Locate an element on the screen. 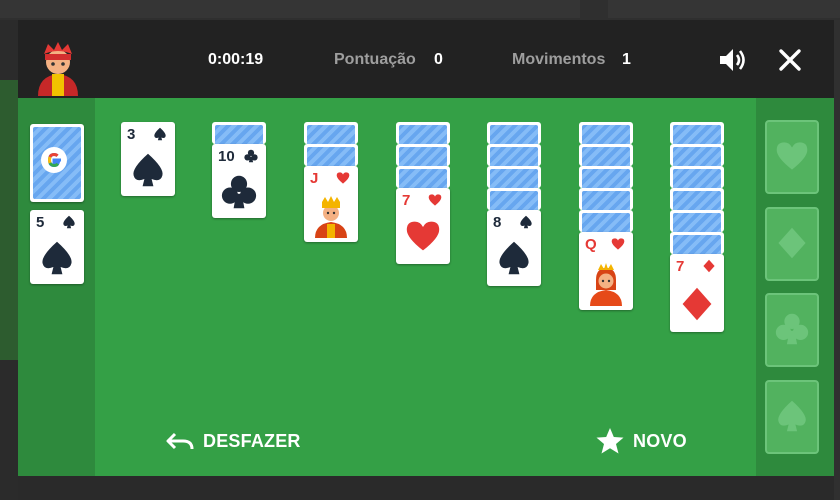 The height and width of the screenshot is (500, 840). mascot-icon is located at coordinates (58, 69).